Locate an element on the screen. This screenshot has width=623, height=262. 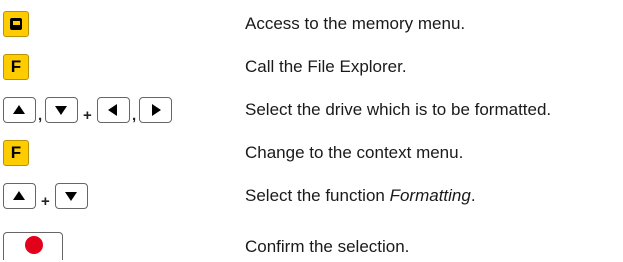
instruction-row-file-explorer: F Call the File Explorer. is located at coordinates (311, 67).